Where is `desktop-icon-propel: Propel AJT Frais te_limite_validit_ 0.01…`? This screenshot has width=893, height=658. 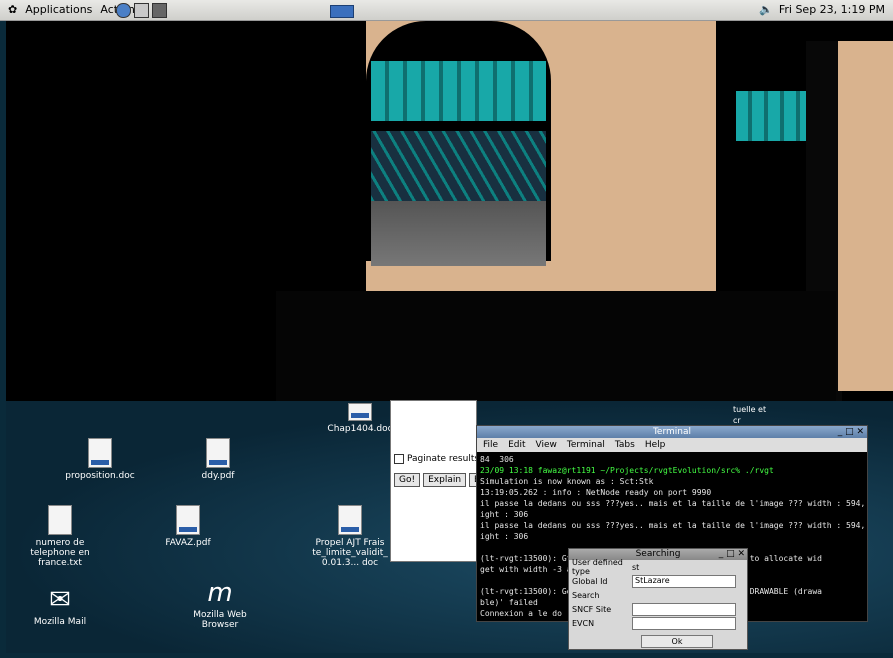
desktop-icon-propel: Propel AJT Frais te_limite_validit_ 0.01… is located at coordinates (350, 536).